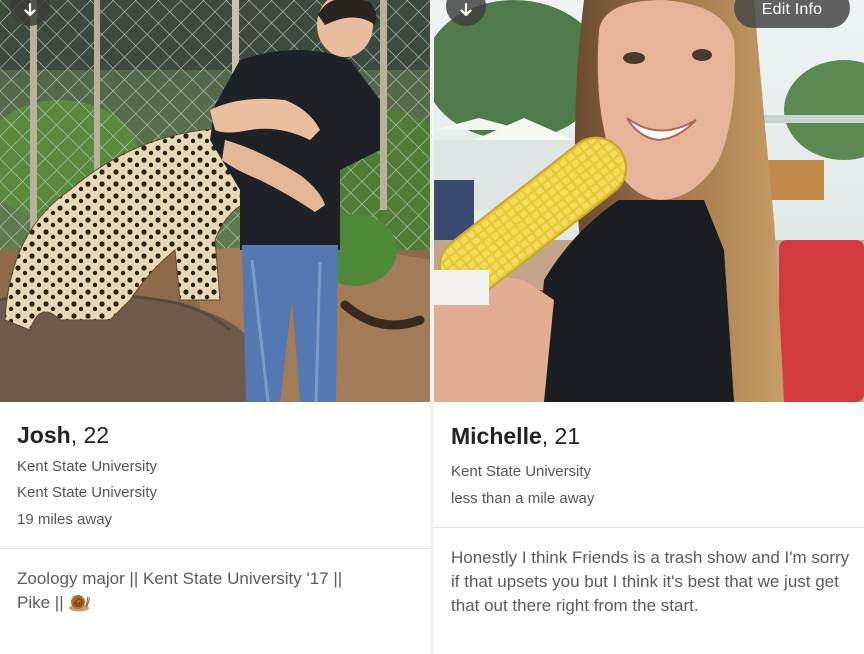 The height and width of the screenshot is (654, 864). What do you see at coordinates (80, 603) in the screenshot?
I see `snail-icon` at bounding box center [80, 603].